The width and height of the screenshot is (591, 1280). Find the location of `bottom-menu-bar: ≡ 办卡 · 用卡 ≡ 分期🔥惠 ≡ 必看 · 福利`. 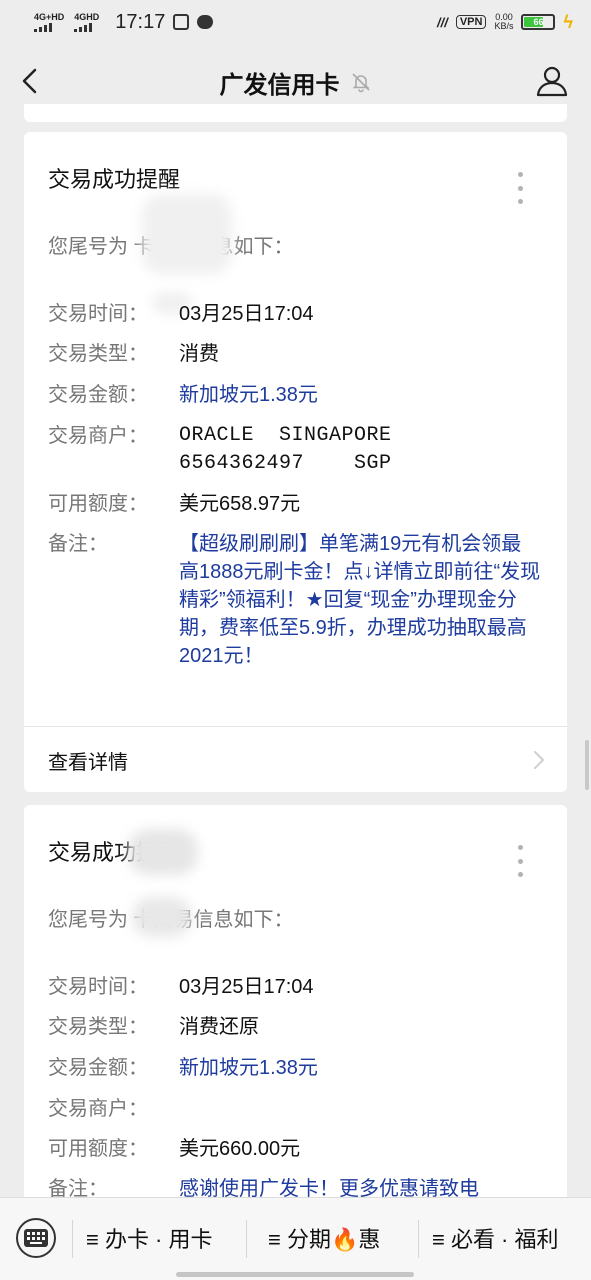

bottom-menu-bar: ≡ 办卡 · 用卡 ≡ 分期🔥惠 ≡ 必看 · 福利 is located at coordinates (295, 1238).